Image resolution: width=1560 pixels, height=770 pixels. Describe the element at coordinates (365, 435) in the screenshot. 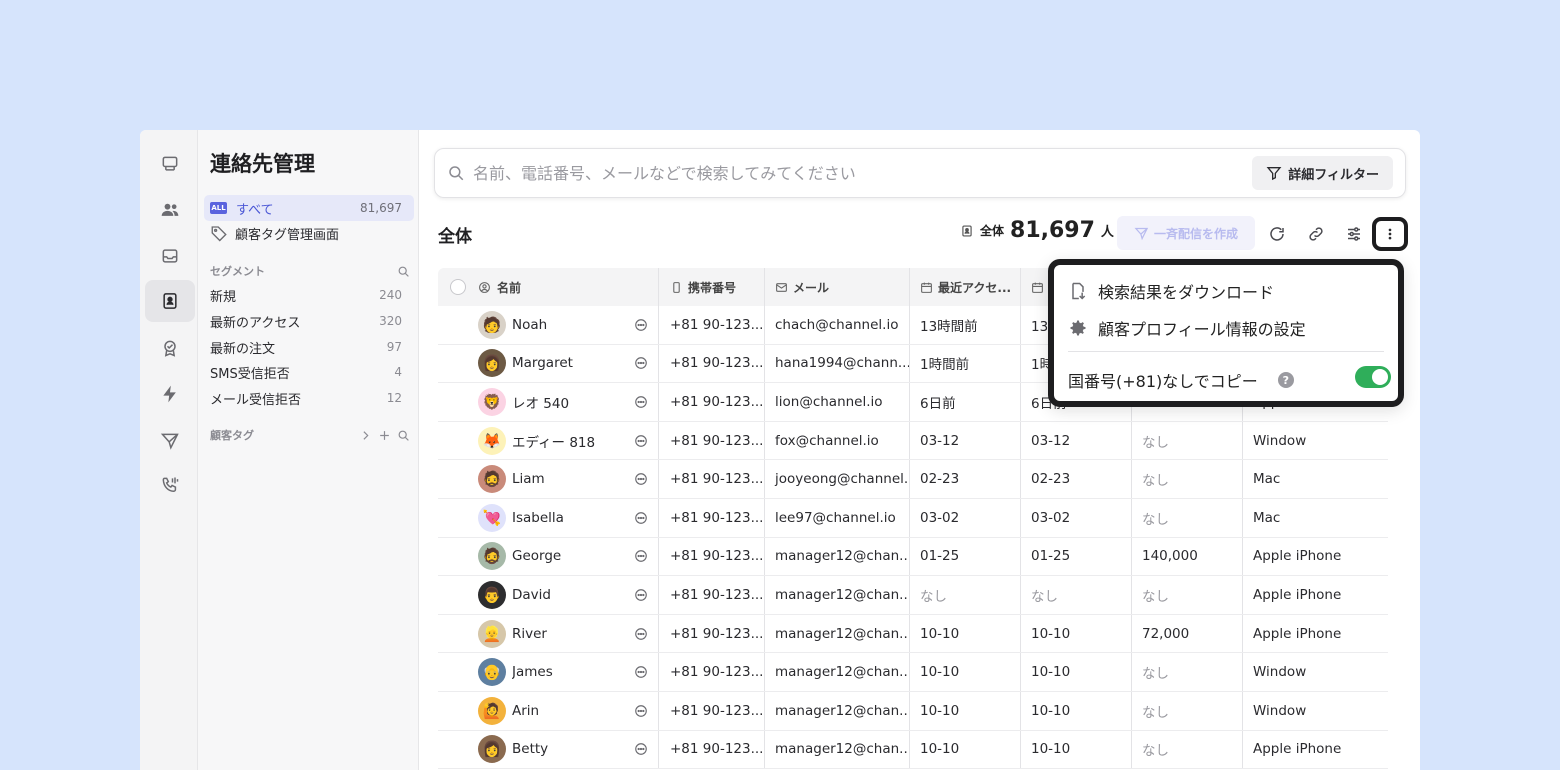

I see `chevron-right-icon` at that location.